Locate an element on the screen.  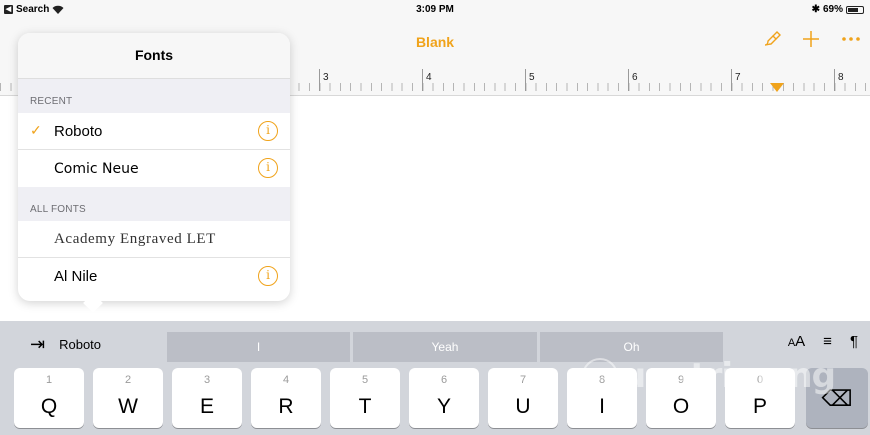
key-letter: U is located at coordinates (523, 406).